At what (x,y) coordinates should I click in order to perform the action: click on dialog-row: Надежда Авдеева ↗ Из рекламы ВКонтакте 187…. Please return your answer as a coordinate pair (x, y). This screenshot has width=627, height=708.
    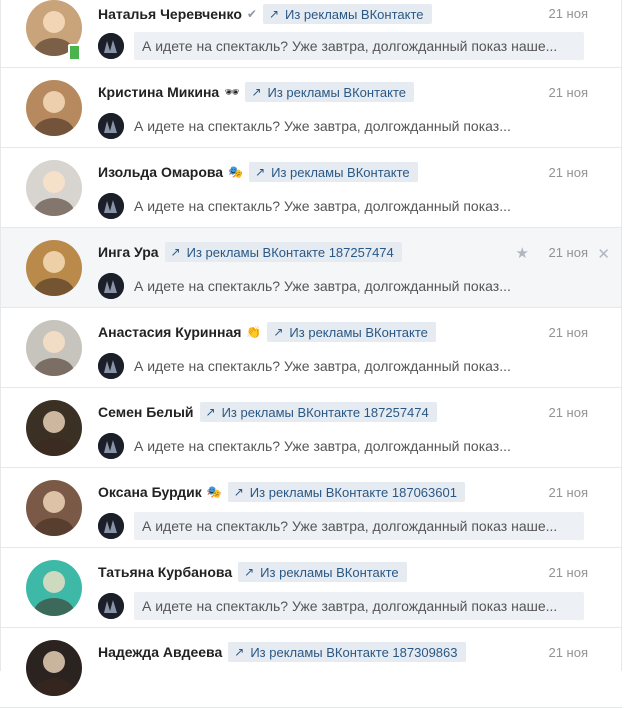
    Looking at the image, I should click on (311, 668).